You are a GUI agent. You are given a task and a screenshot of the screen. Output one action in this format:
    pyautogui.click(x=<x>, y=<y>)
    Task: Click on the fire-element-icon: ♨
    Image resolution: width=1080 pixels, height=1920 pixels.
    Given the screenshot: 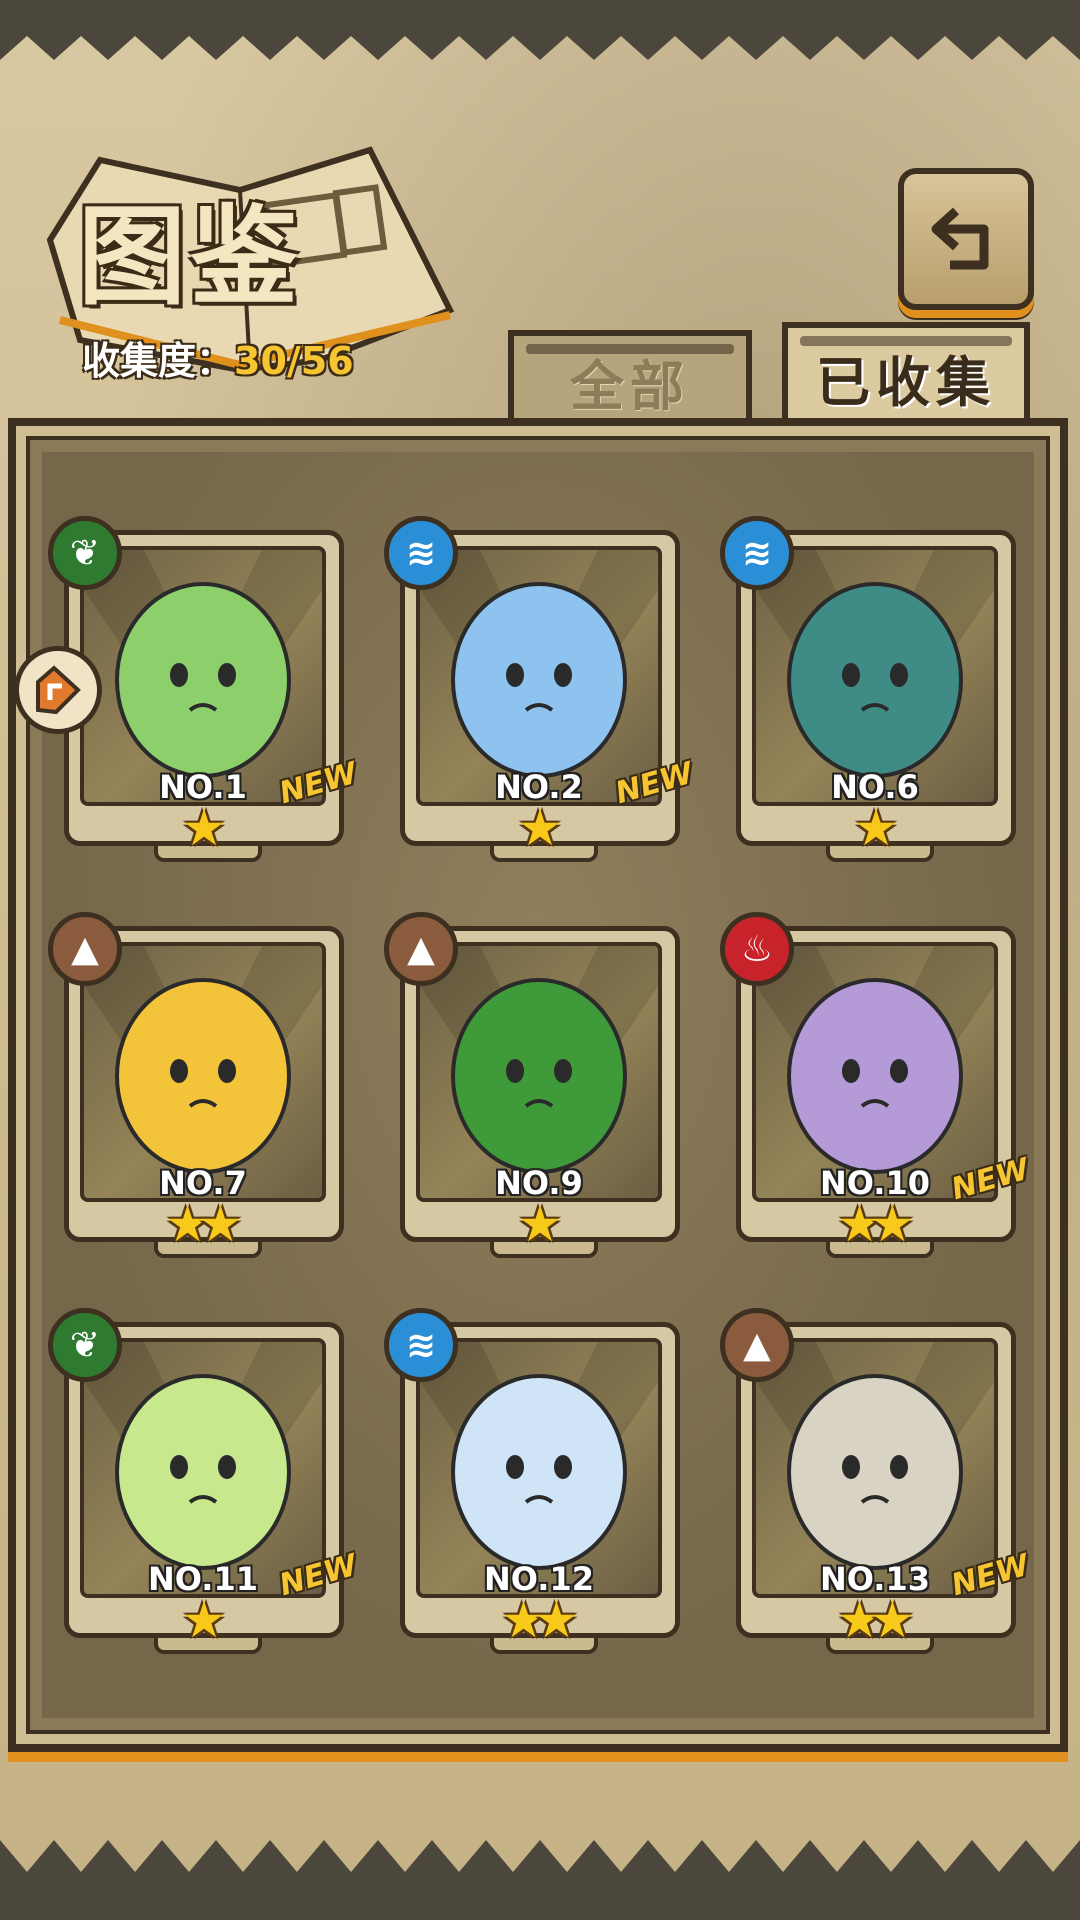 What is the action you would take?
    pyautogui.click(x=757, y=949)
    